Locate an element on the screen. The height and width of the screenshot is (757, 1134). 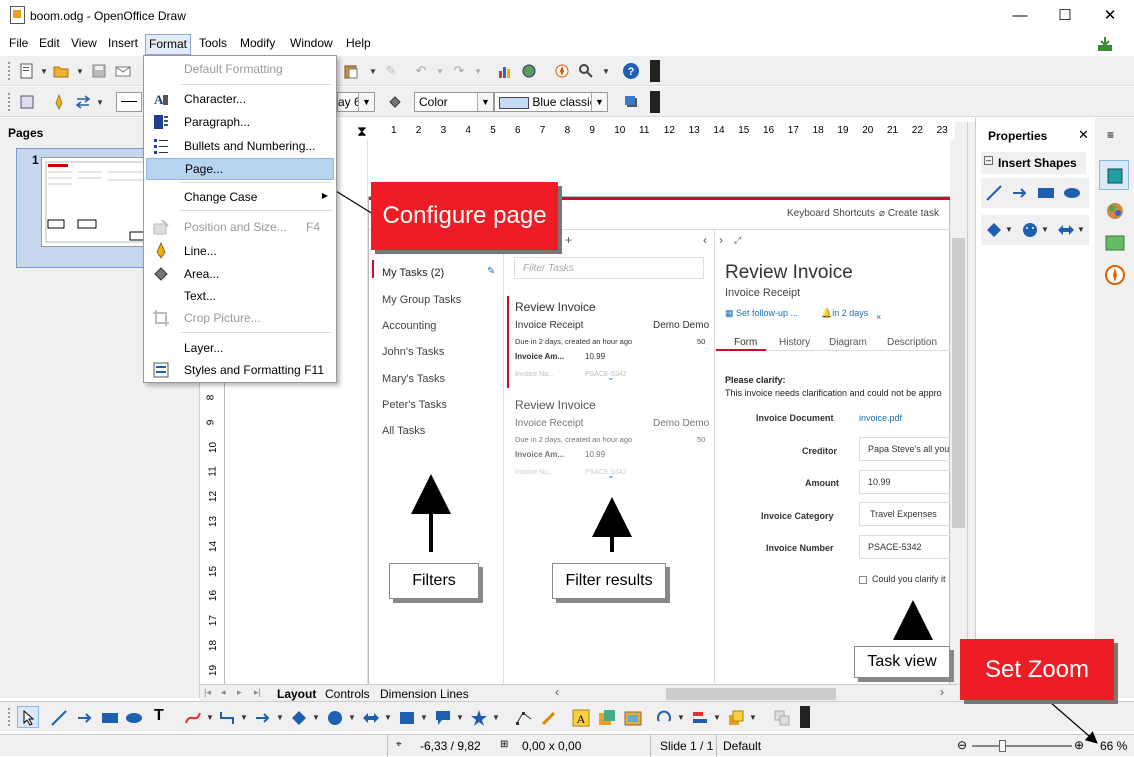
last-tab-icon: ▸| is located at coordinates (257, 692).